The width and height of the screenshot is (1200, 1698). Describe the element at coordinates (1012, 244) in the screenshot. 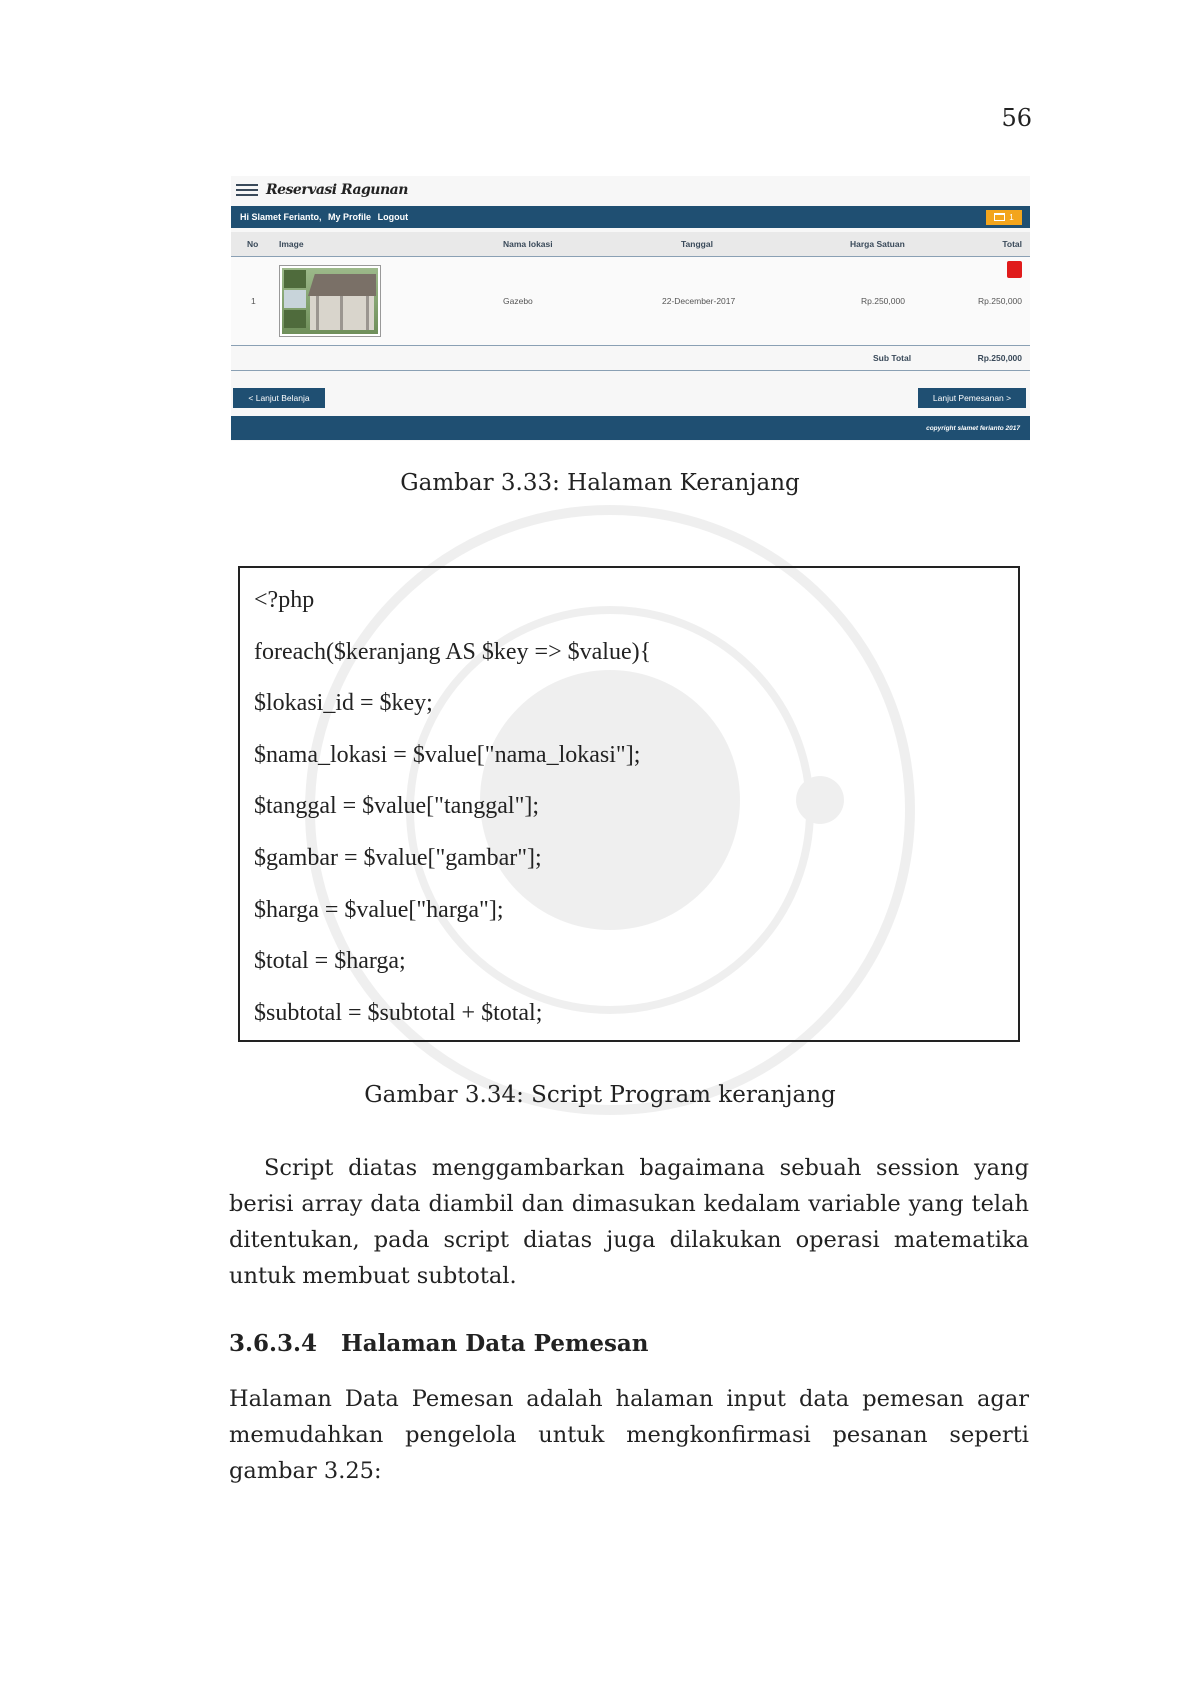

I see `header-total: Total` at that location.